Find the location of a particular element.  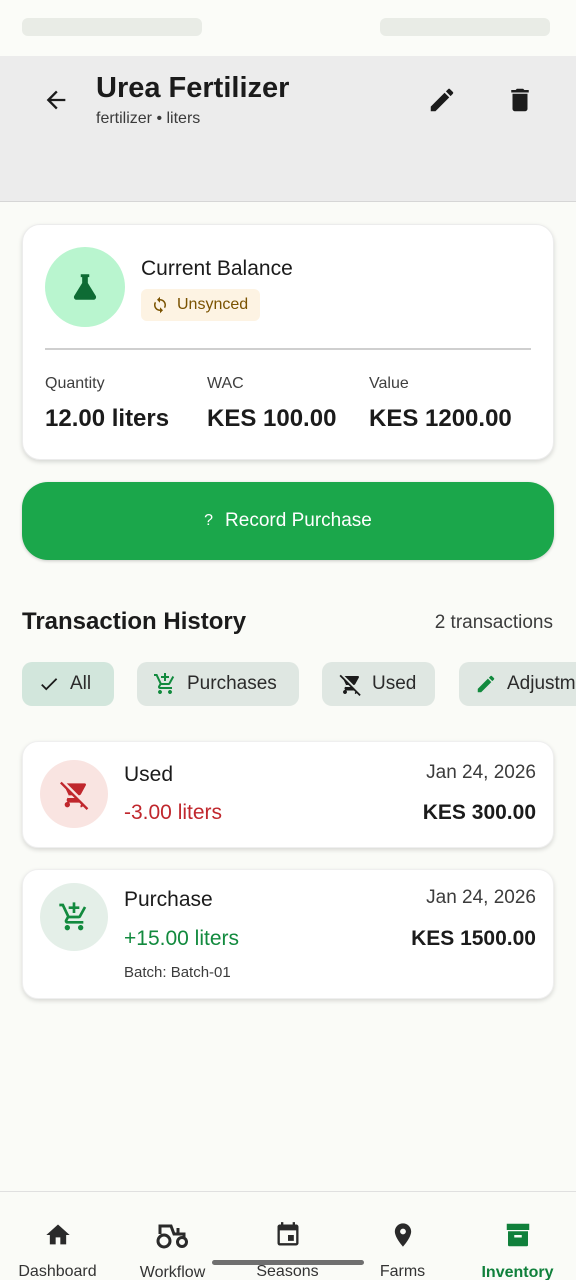

delete-button is located at coordinates (520, 100).